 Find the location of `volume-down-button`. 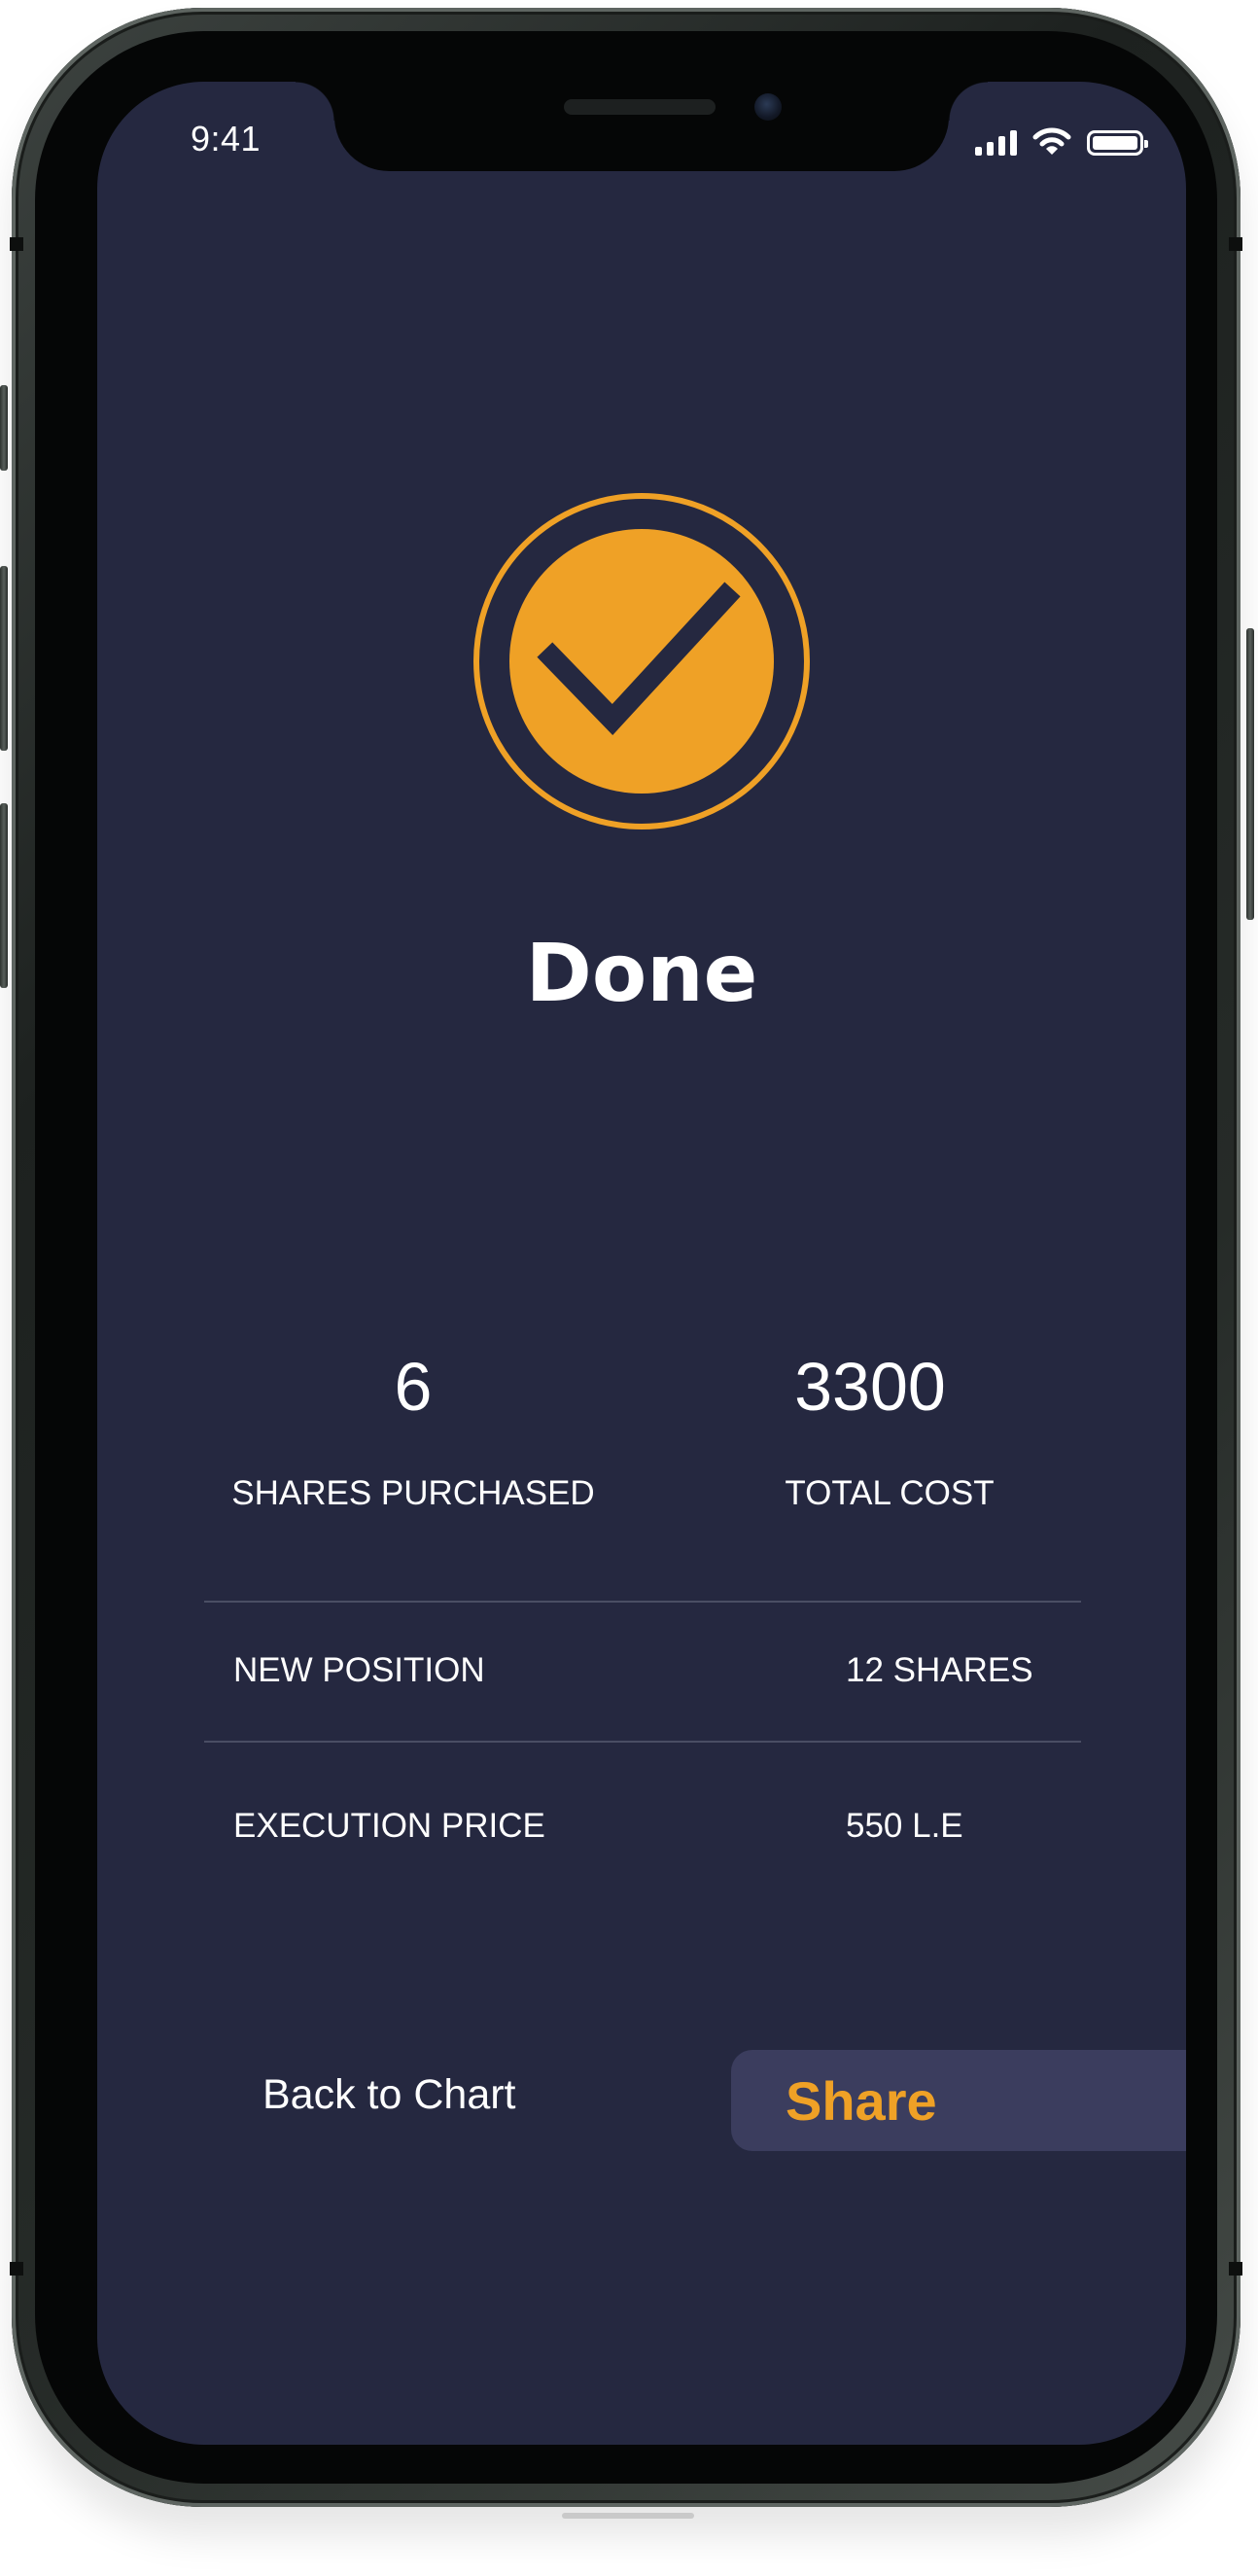

volume-down-button is located at coordinates (4, 896).